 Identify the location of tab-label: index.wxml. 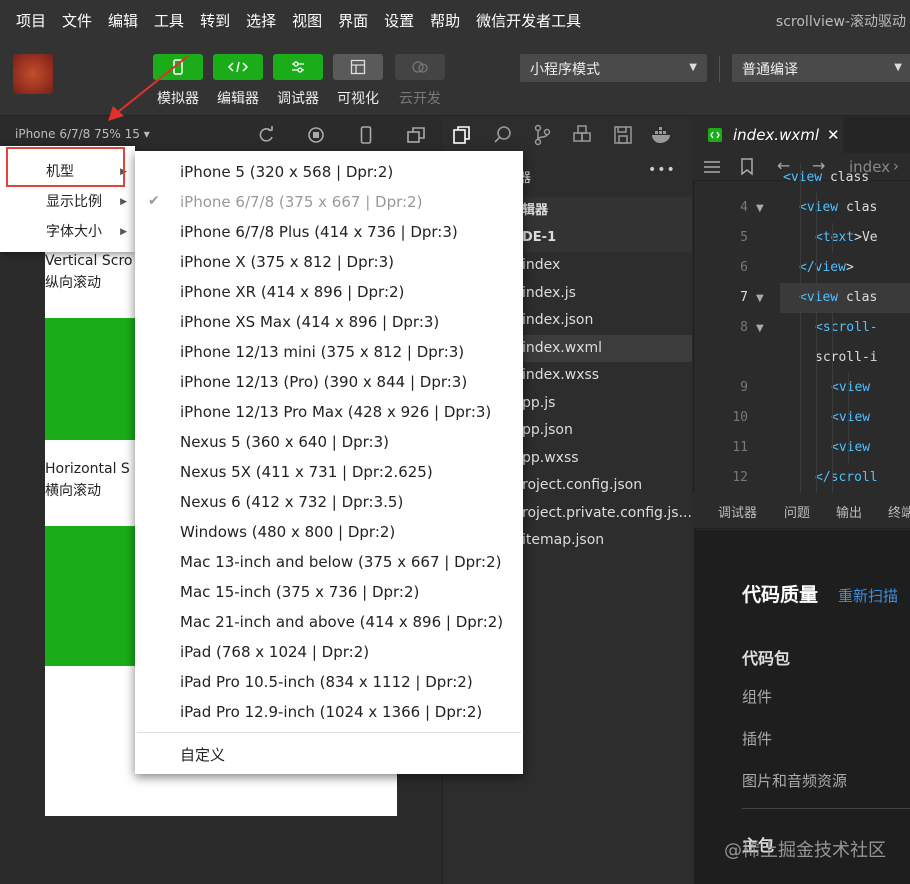
(776, 135).